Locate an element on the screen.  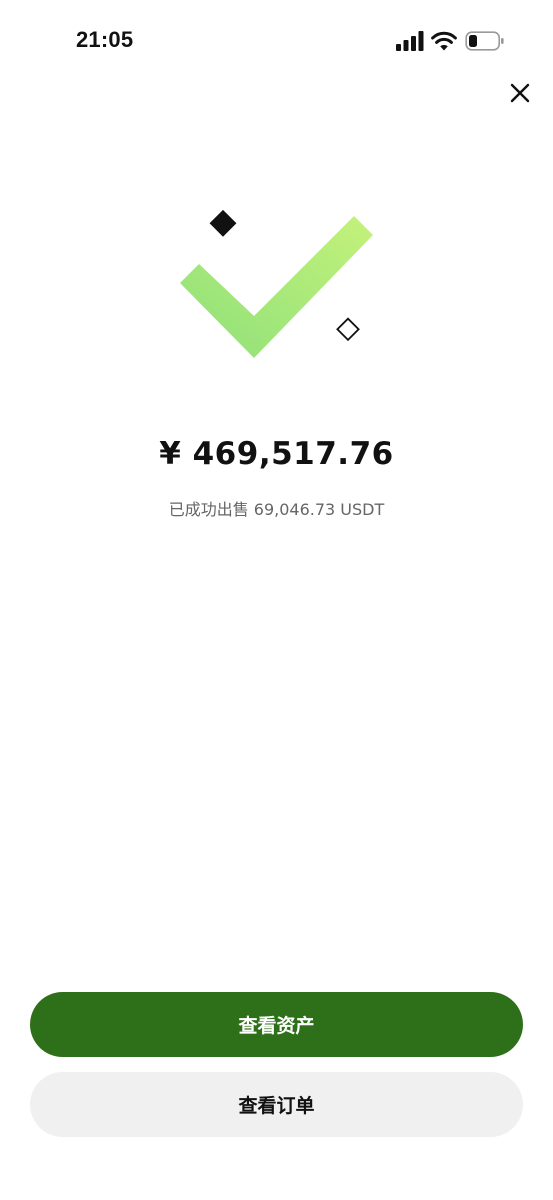
cellular-signal-icon is located at coordinates (410, 41).